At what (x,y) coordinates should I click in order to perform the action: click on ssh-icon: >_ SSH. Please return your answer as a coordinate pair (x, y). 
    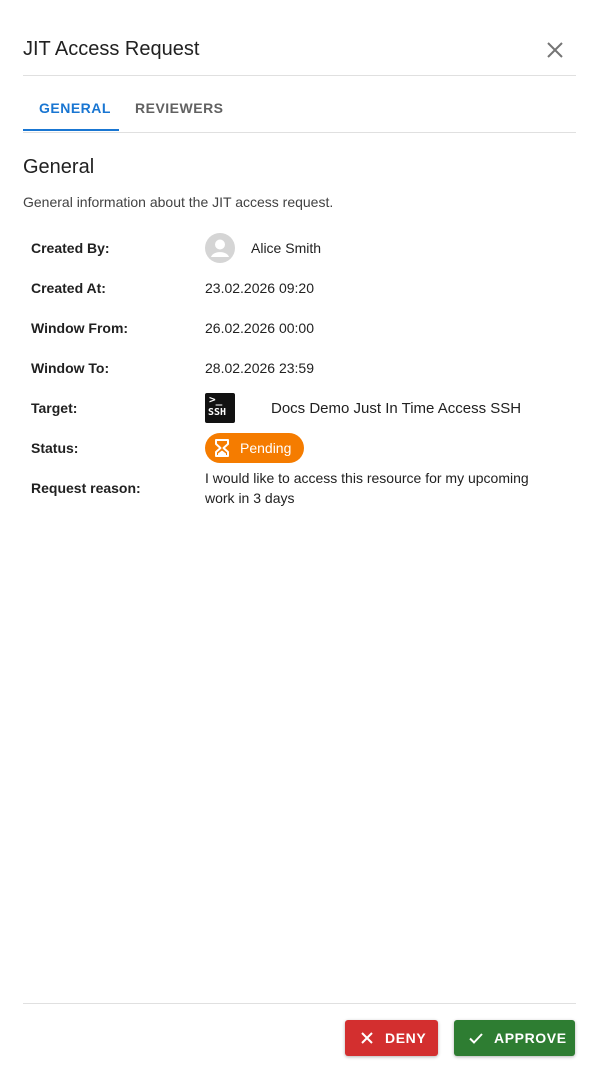
    Looking at the image, I should click on (220, 408).